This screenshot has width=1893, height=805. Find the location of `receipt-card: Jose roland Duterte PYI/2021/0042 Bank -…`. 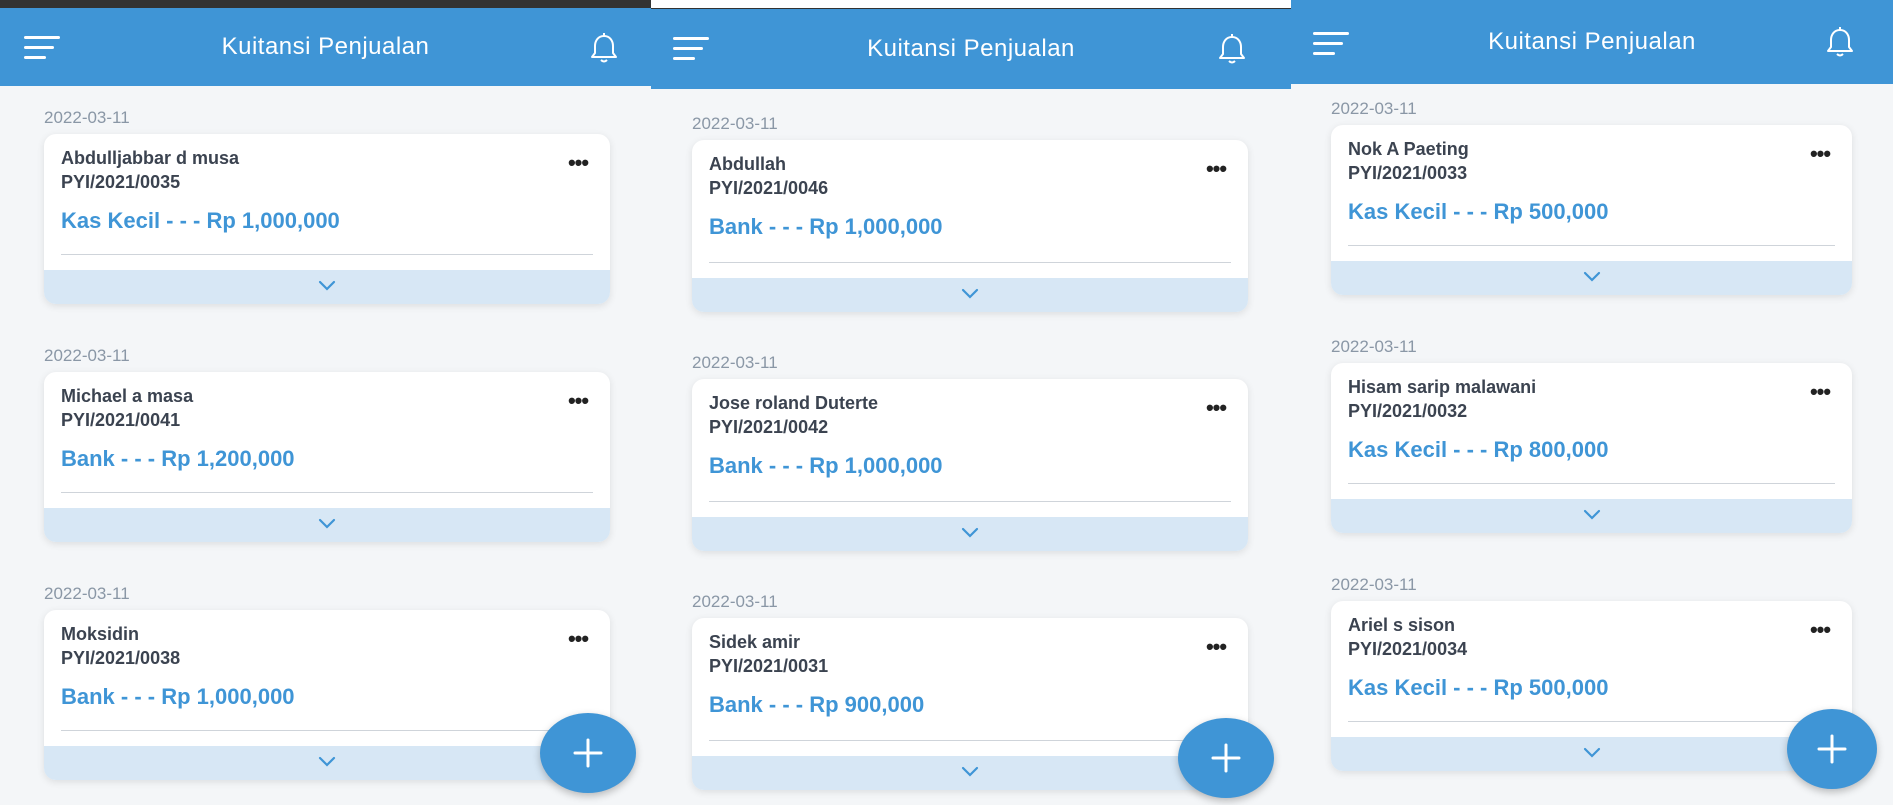

receipt-card: Jose roland Duterte PYI/2021/0042 Bank -… is located at coordinates (970, 465).